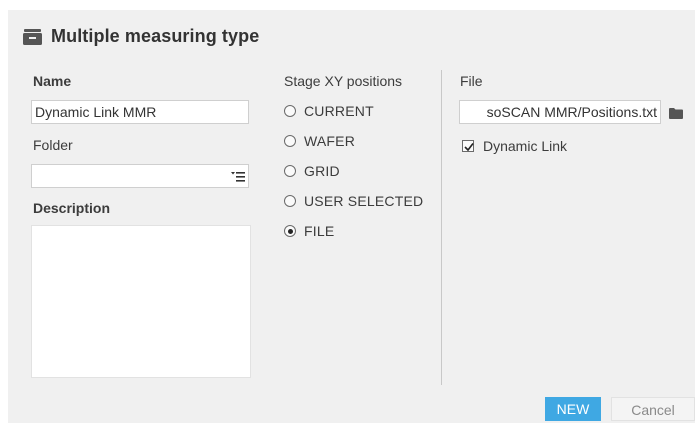 The height and width of the screenshot is (423, 695). What do you see at coordinates (676, 113) in the screenshot?
I see `folder-icon` at bounding box center [676, 113].